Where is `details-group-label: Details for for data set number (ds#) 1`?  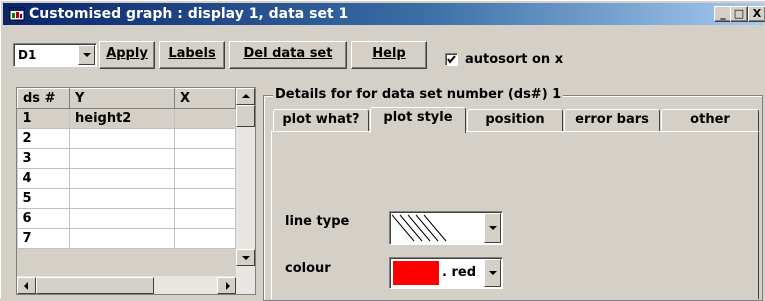 details-group-label: Details for for data set number (ds#) 1 is located at coordinates (418, 94).